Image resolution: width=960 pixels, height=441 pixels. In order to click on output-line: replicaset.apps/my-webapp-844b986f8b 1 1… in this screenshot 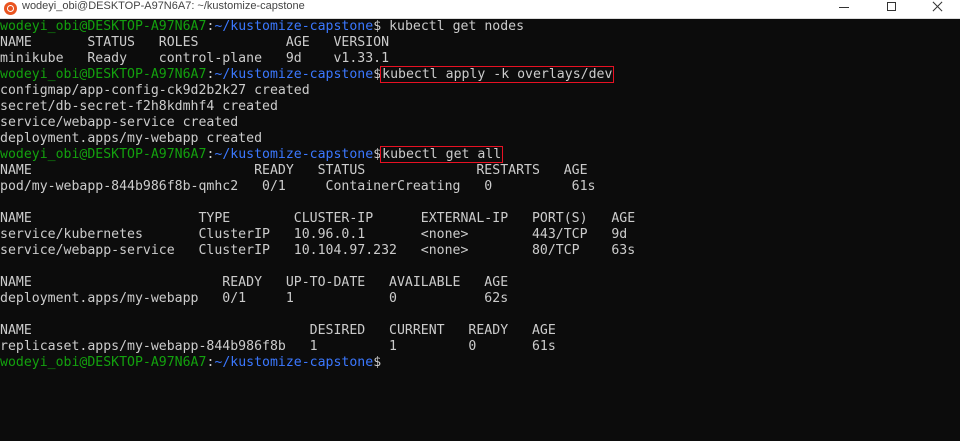, I will do `click(278, 346)`.